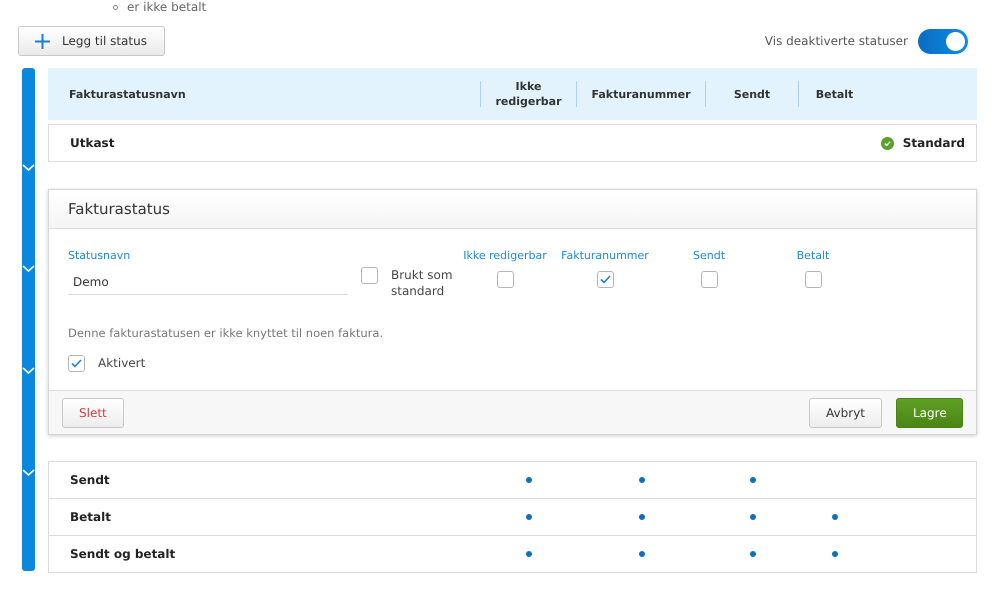 The width and height of the screenshot is (998, 595). Describe the element at coordinates (422, 283) in the screenshot. I see `checkbox-label: Brukt som standard` at that location.